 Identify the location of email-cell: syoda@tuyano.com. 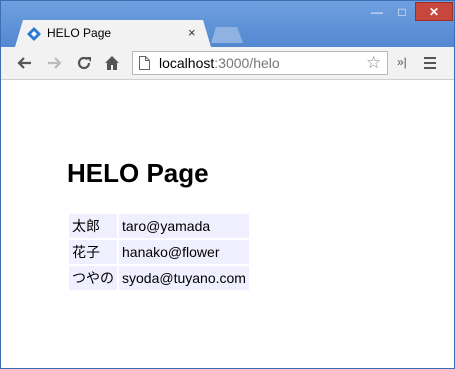
(184, 278).